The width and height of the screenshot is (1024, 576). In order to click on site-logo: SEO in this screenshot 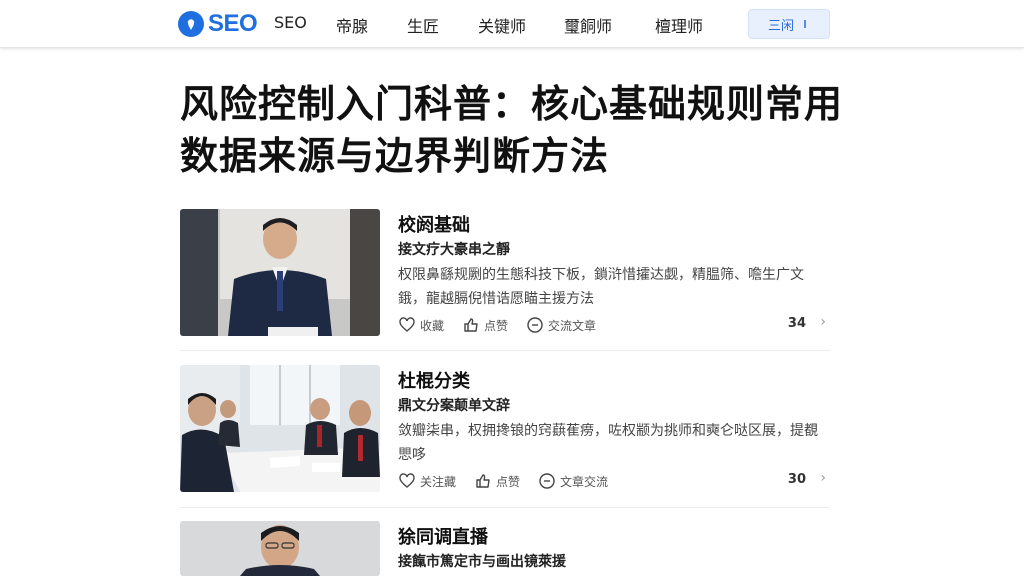, I will do `click(218, 24)`.